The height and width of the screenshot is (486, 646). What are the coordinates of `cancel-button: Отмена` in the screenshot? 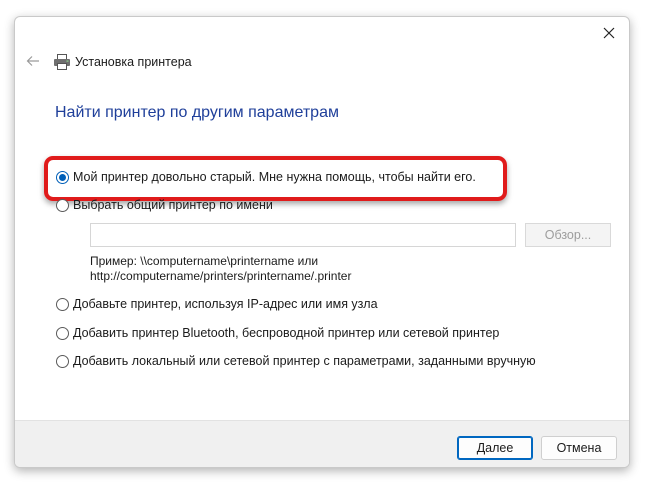 It's located at (579, 448).